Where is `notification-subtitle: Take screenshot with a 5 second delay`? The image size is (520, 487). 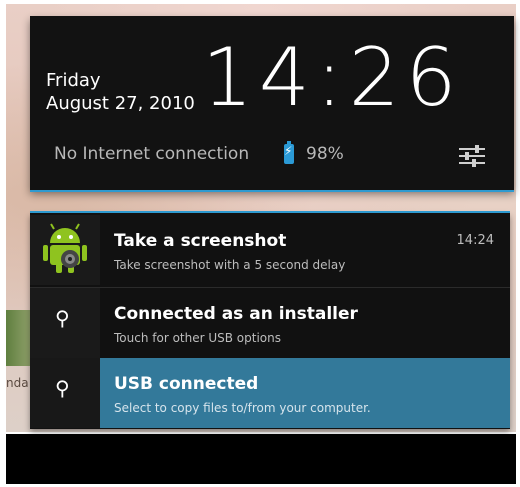 notification-subtitle: Take screenshot with a 5 second delay is located at coordinates (230, 265).